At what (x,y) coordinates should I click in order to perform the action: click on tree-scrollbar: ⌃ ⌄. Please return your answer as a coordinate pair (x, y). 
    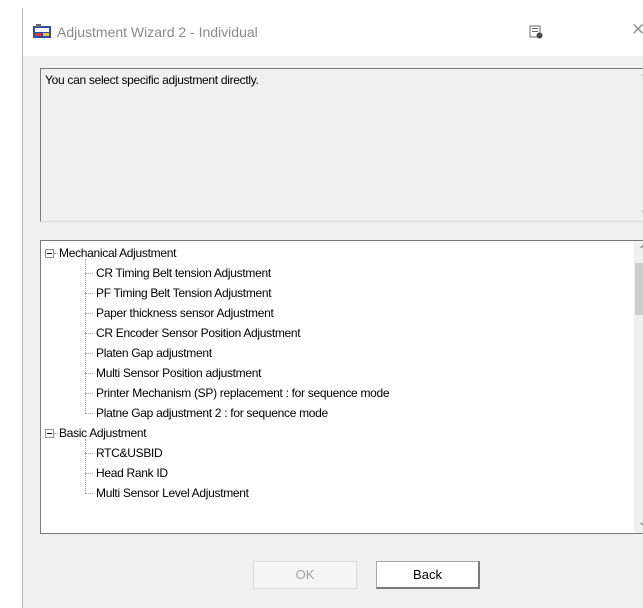
    Looking at the image, I should click on (638, 387).